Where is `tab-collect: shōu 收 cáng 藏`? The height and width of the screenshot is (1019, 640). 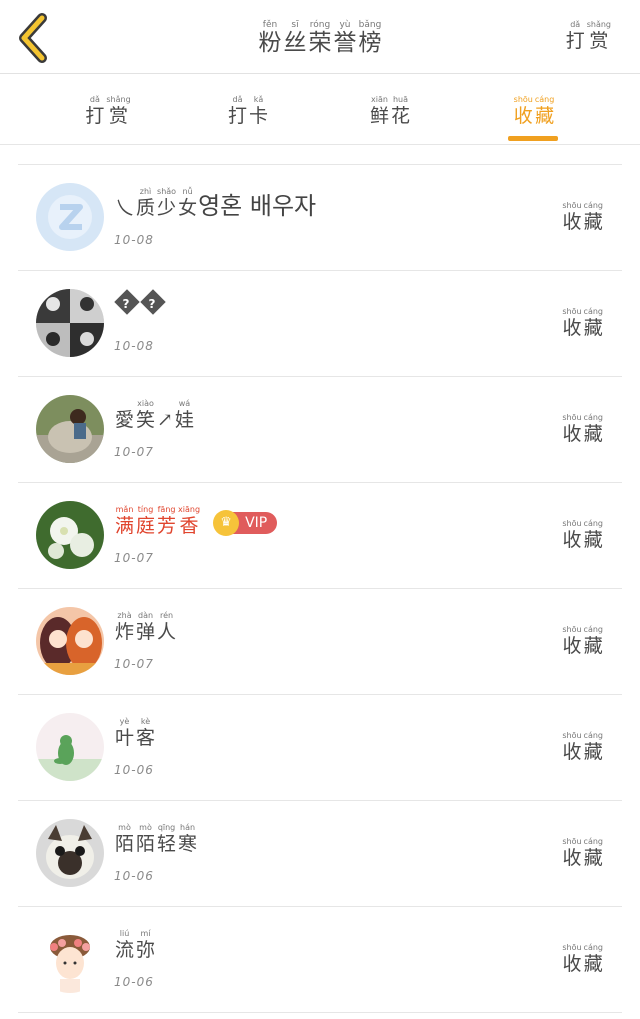
tab-collect: shōu 收 cáng 藏 is located at coordinates (534, 111).